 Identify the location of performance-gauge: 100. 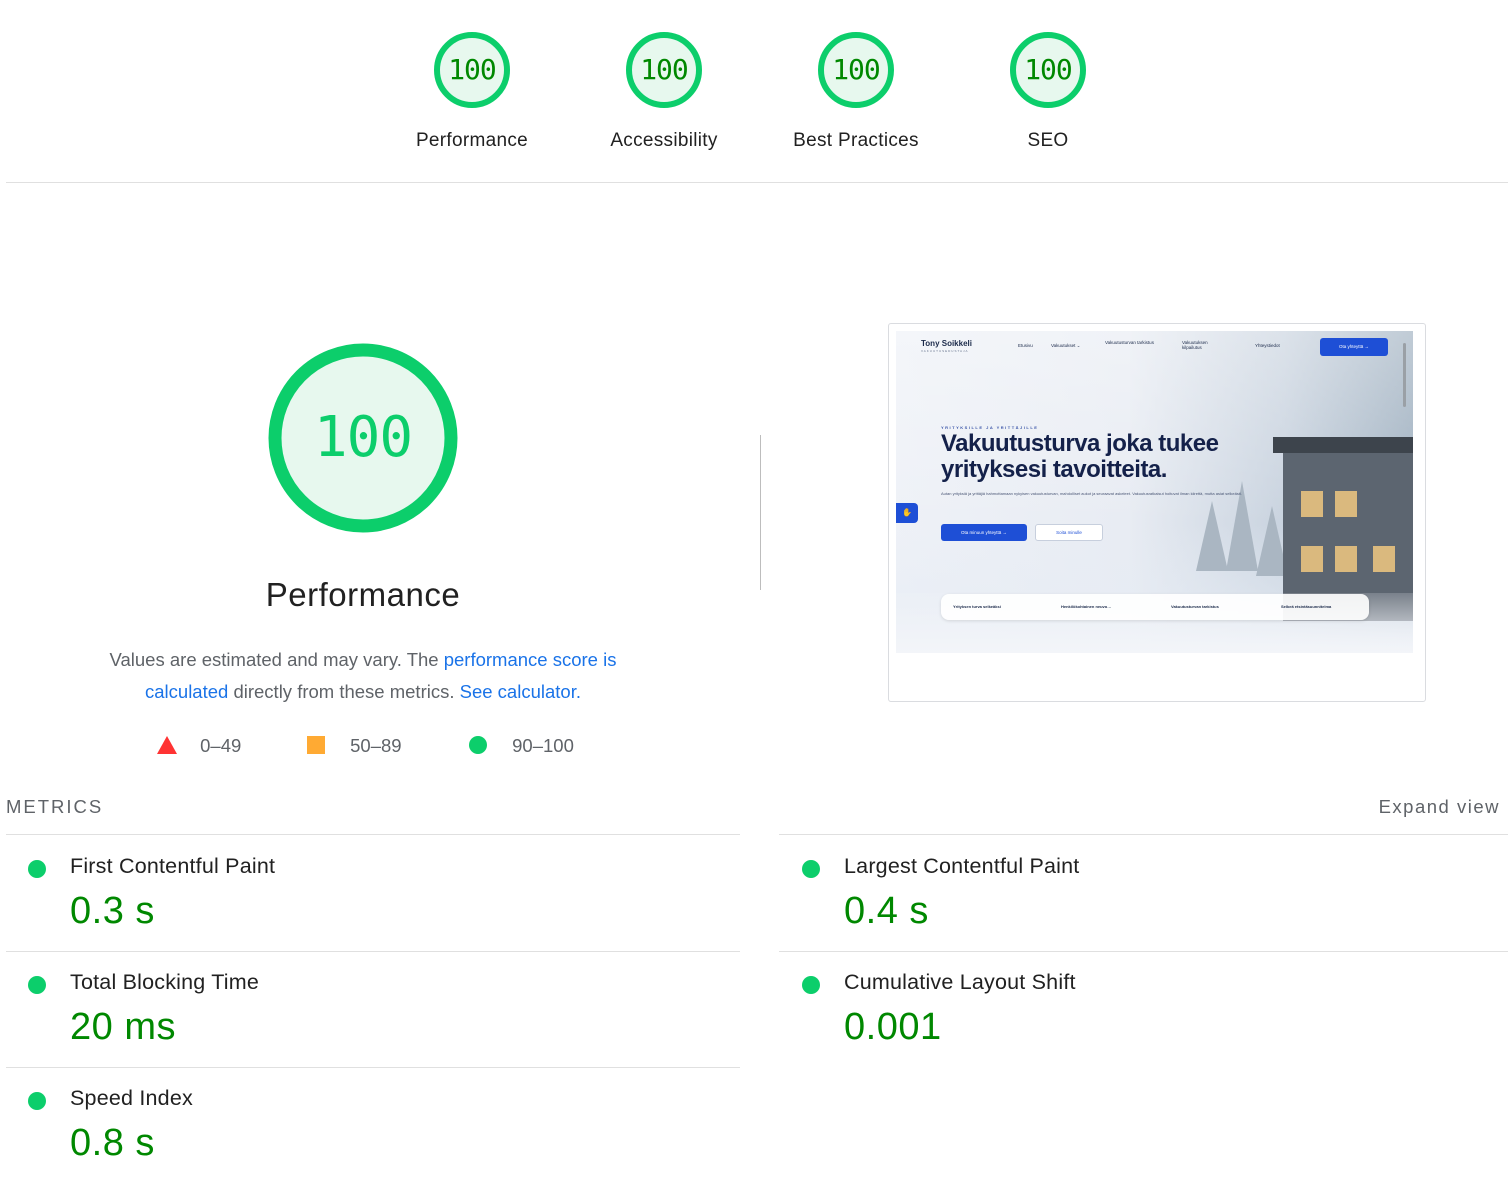
(363, 438).